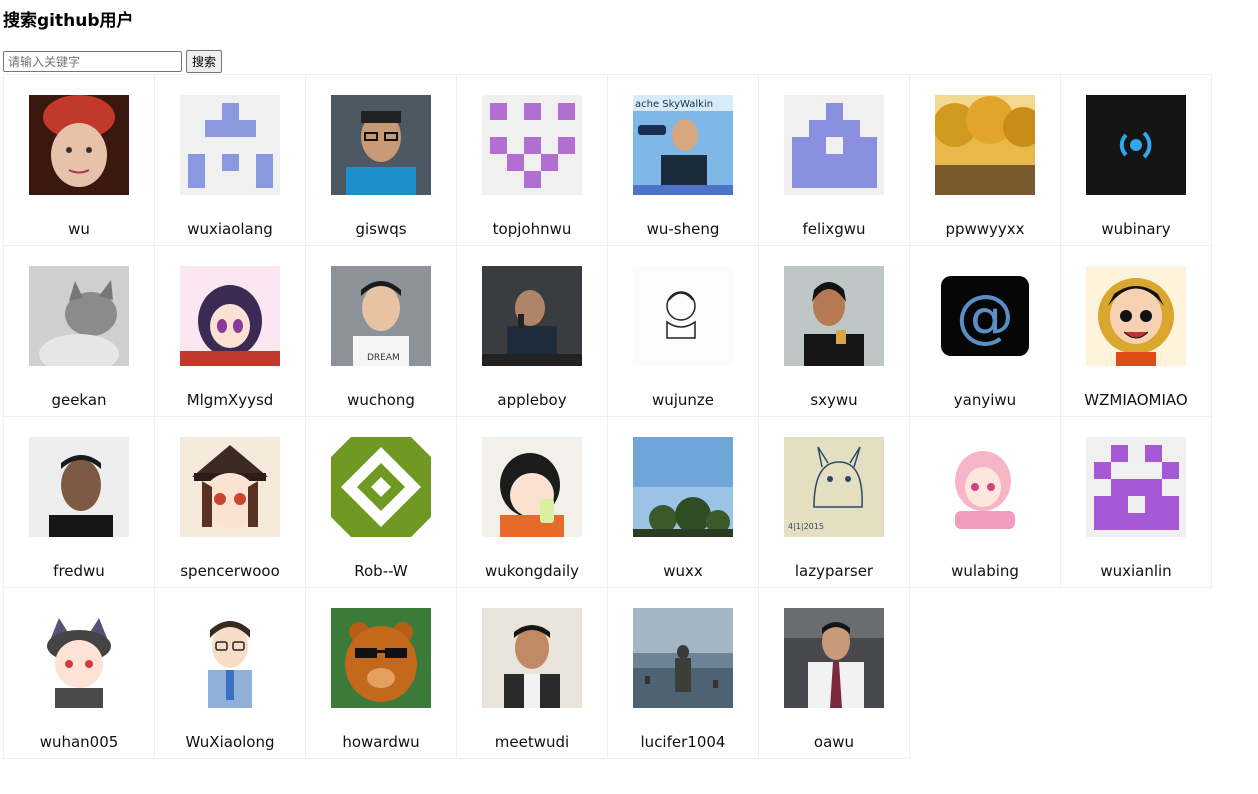 The width and height of the screenshot is (1258, 794). Describe the element at coordinates (532, 400) in the screenshot. I see `user-login: appleboy` at that location.